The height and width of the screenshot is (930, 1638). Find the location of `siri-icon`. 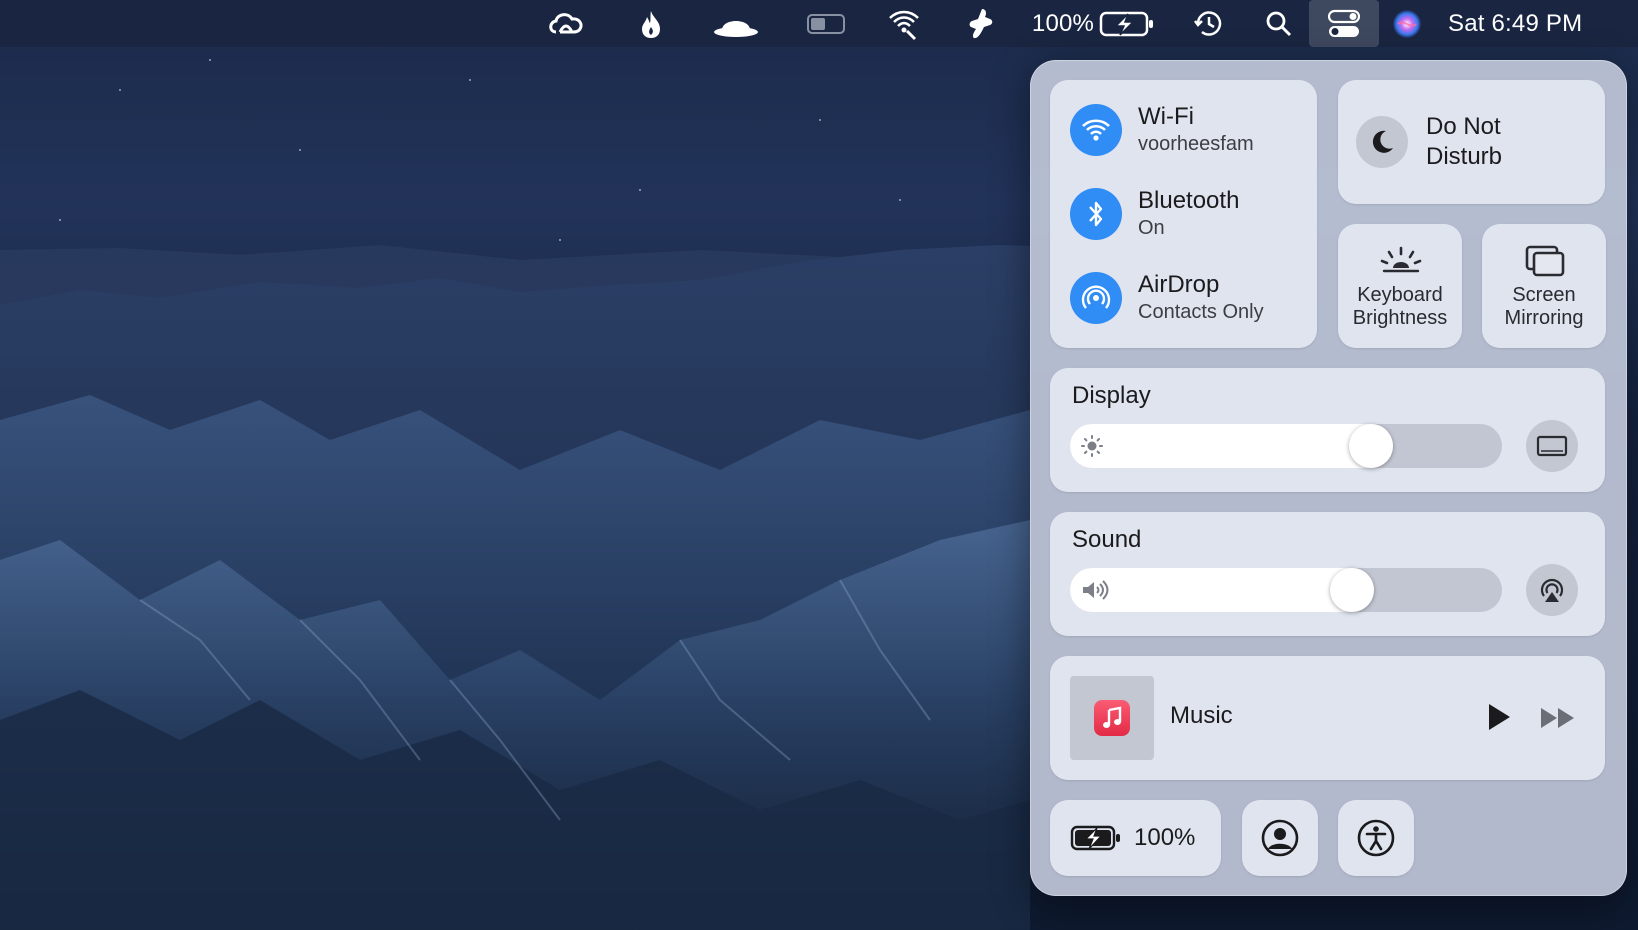

siri-icon is located at coordinates (1407, 23).